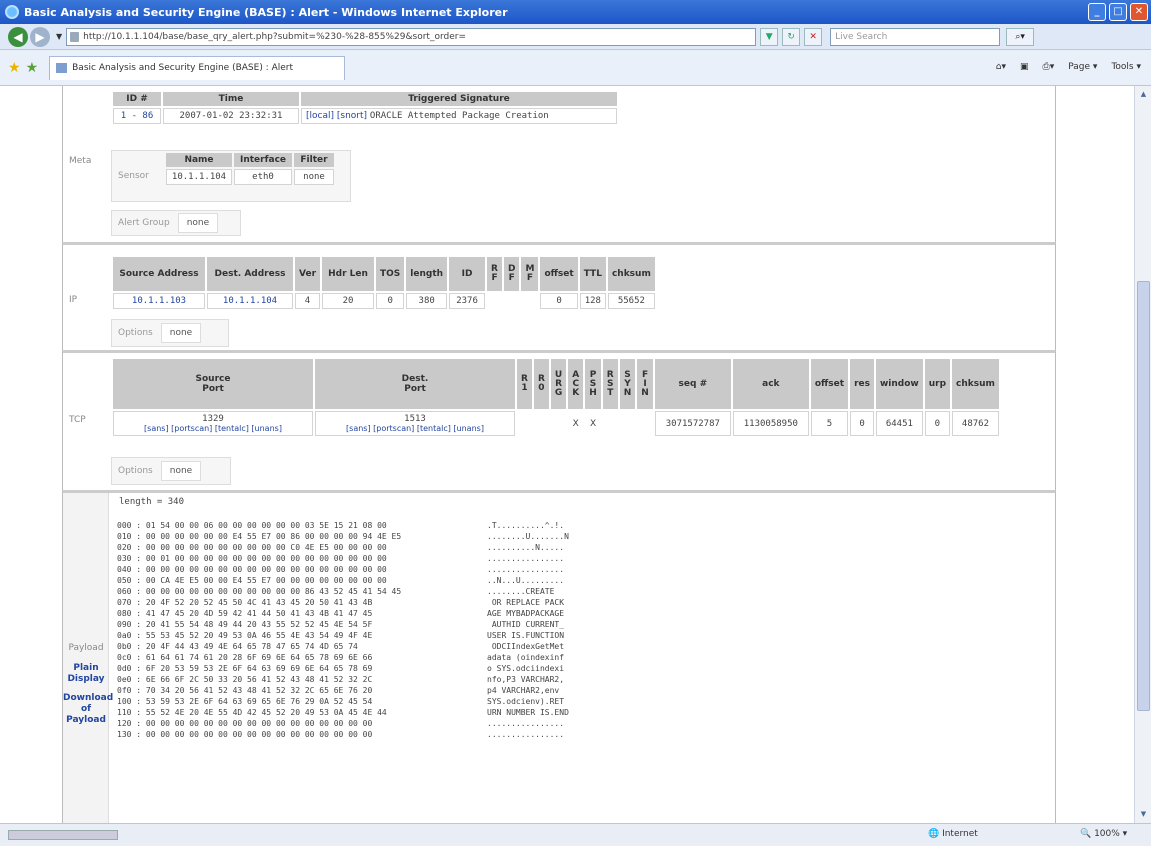 Image resolution: width=1151 pixels, height=846 pixels. I want to click on close-button: ✕, so click(1139, 12).